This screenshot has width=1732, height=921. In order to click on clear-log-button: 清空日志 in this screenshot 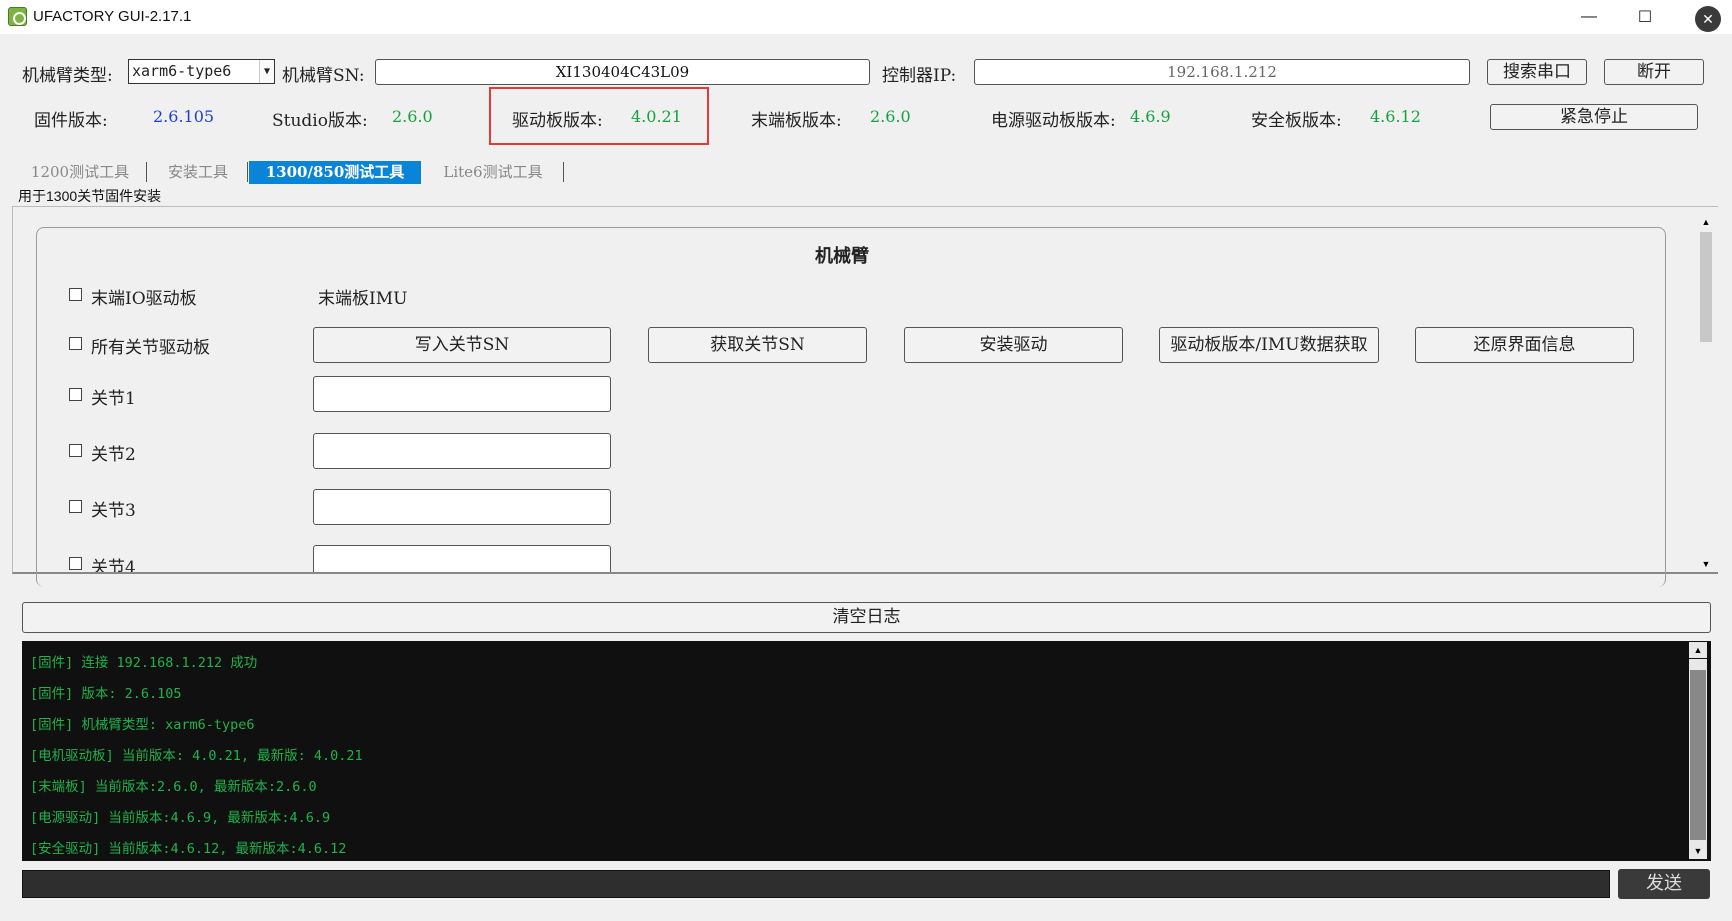, I will do `click(866, 617)`.